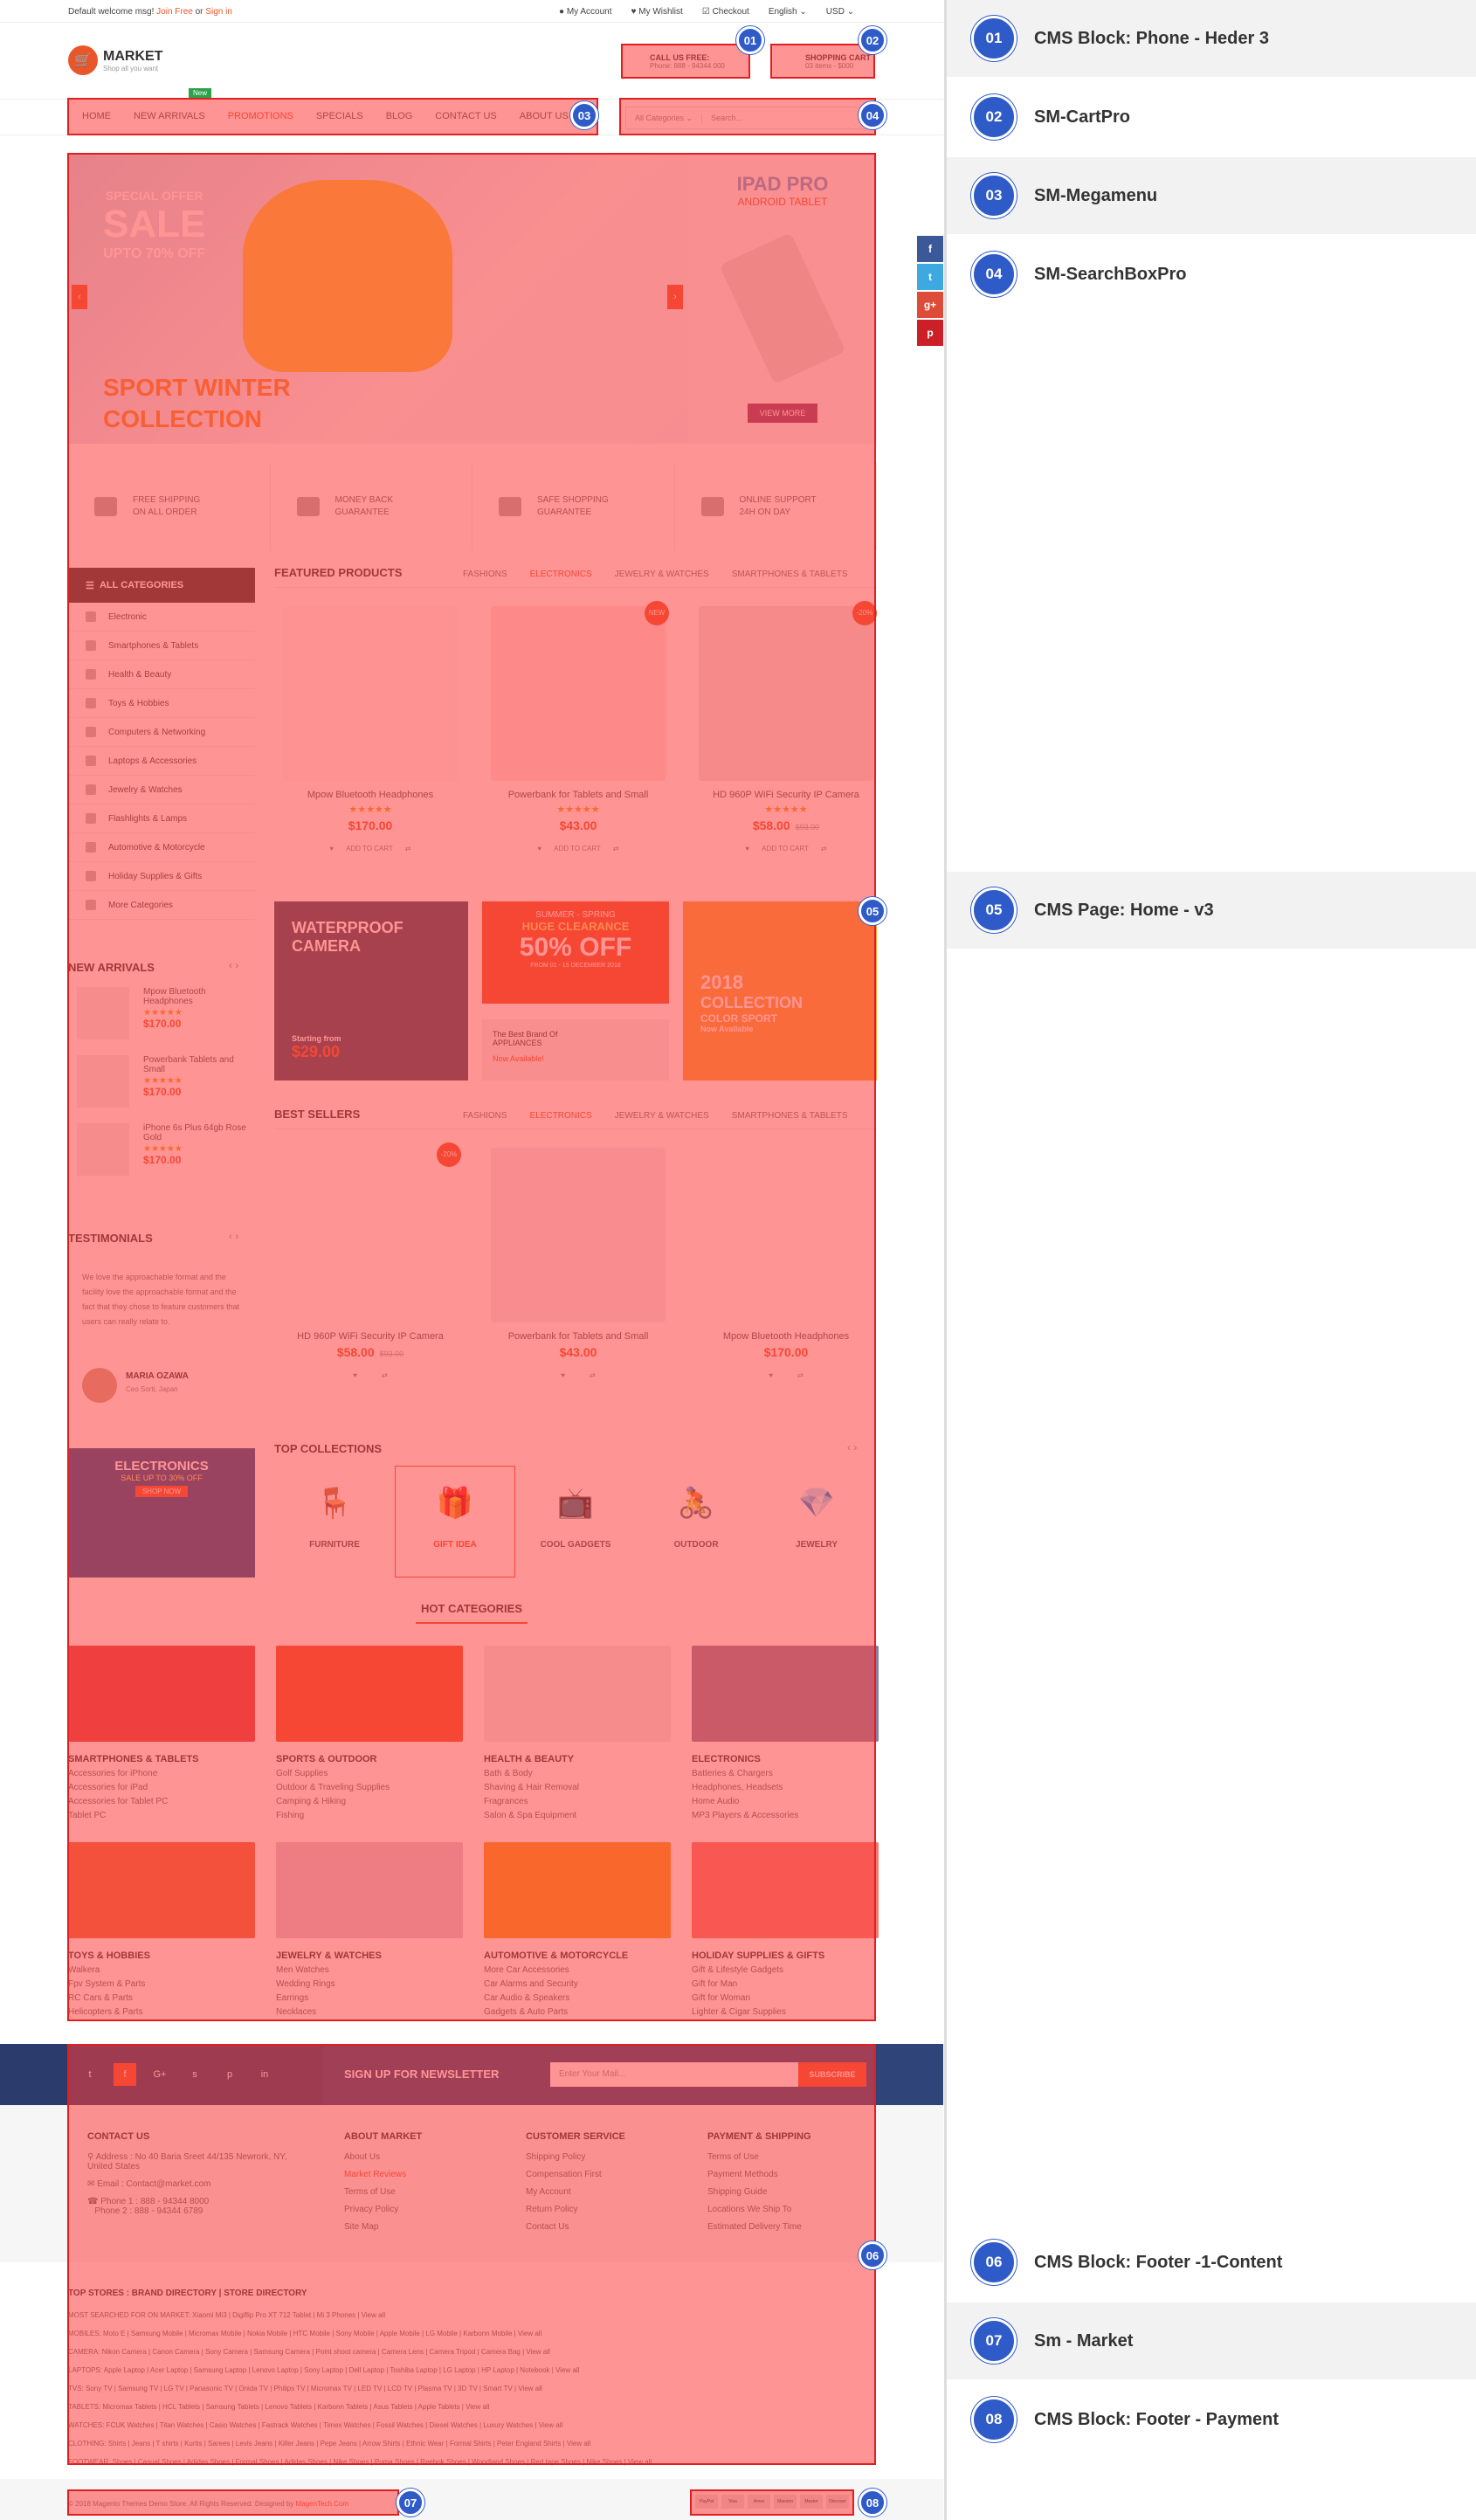  Describe the element at coordinates (852, 1447) in the screenshot. I see `collections-arrows: ‹ ›` at that location.